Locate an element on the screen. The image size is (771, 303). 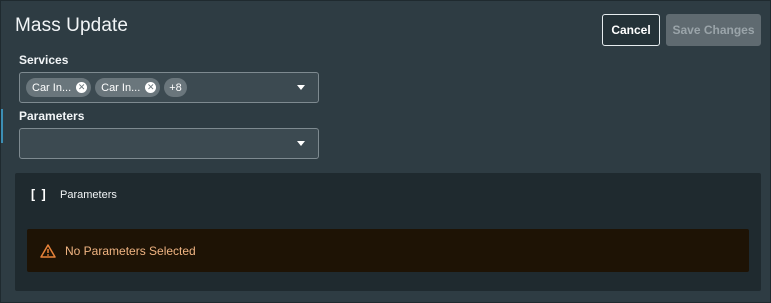
warning-icon is located at coordinates (48, 250).